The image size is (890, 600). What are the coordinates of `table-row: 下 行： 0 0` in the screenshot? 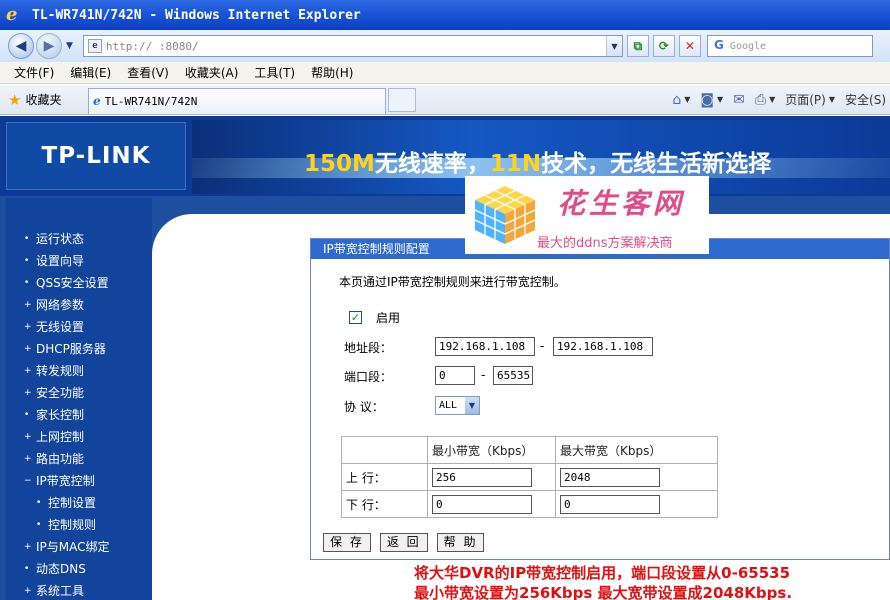 It's located at (529, 504).